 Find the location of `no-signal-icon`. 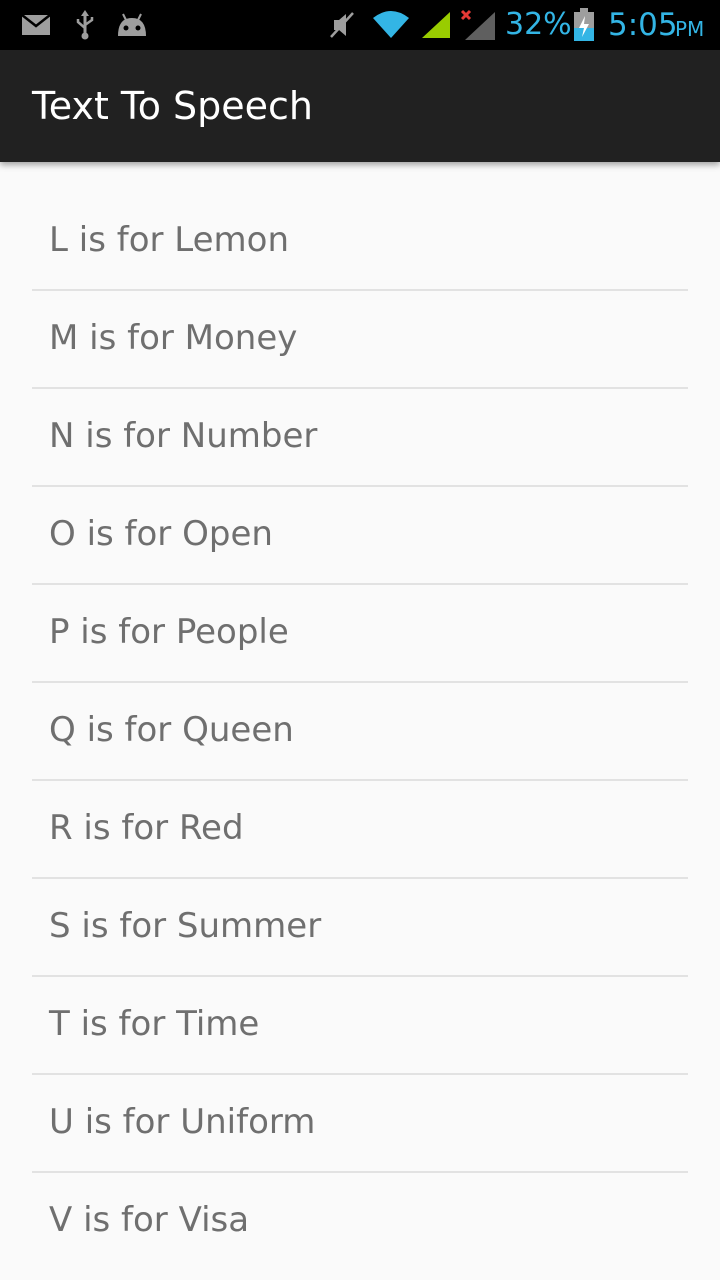

no-signal-icon is located at coordinates (478, 25).